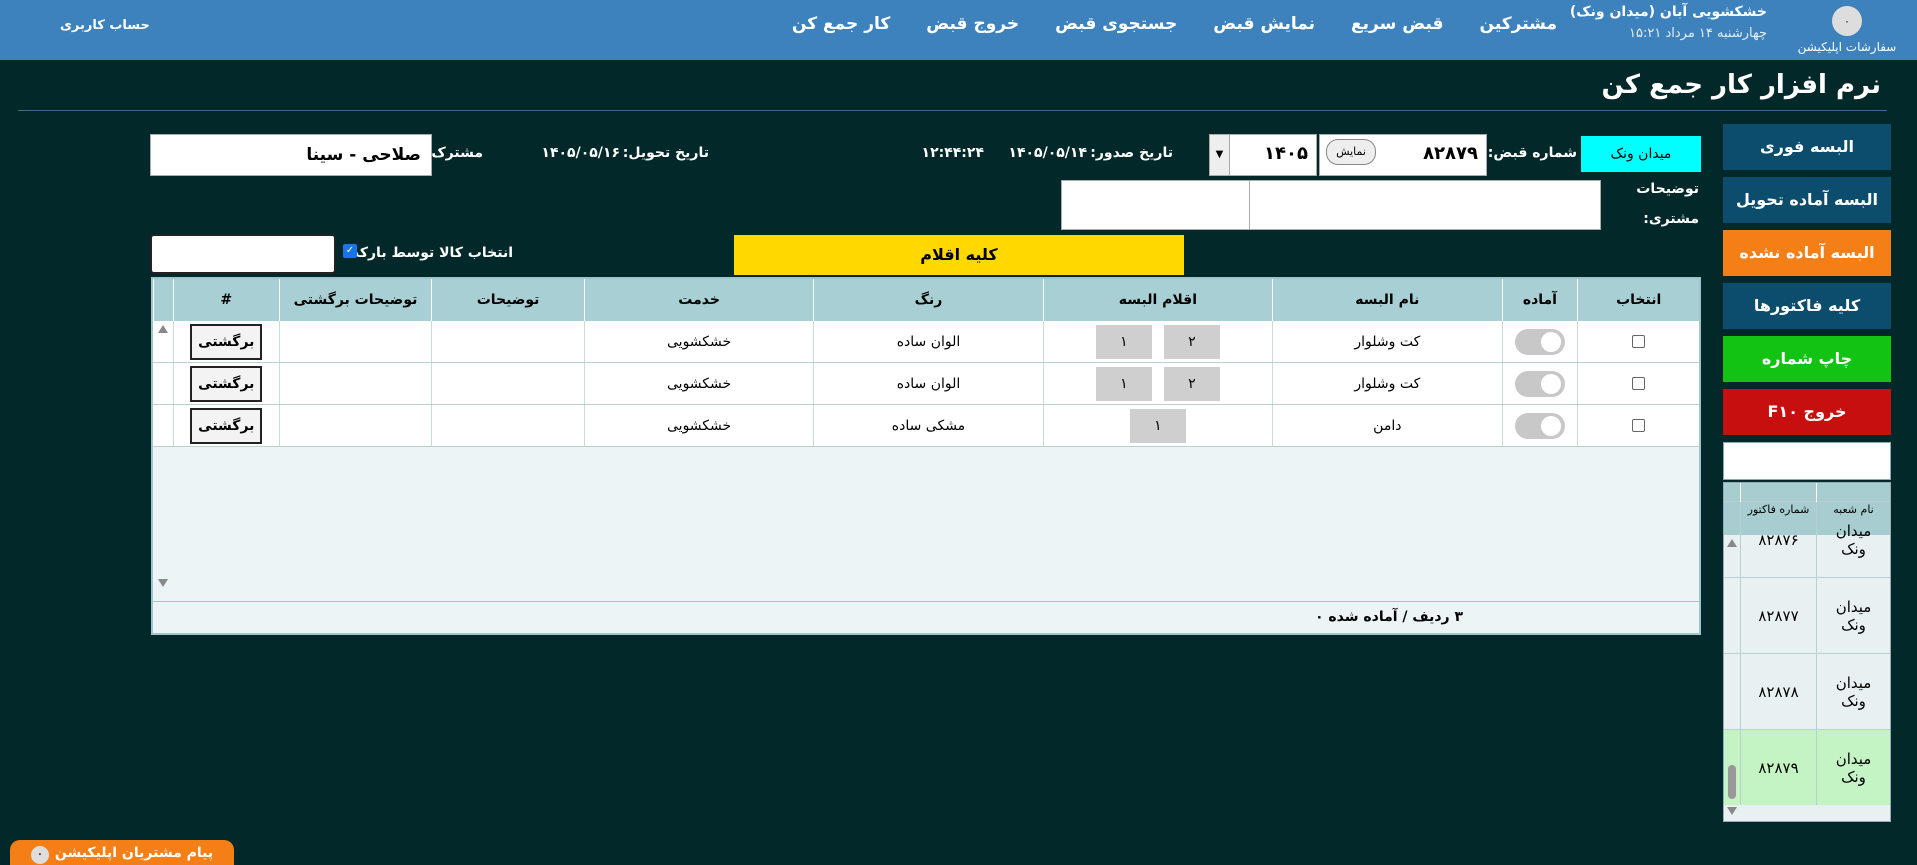 This screenshot has height=865, width=1917. Describe the element at coordinates (1698, 33) in the screenshot. I see `shop-date: چهارشنبه ۱۴ مرداد ۱۵:۲۱` at that location.